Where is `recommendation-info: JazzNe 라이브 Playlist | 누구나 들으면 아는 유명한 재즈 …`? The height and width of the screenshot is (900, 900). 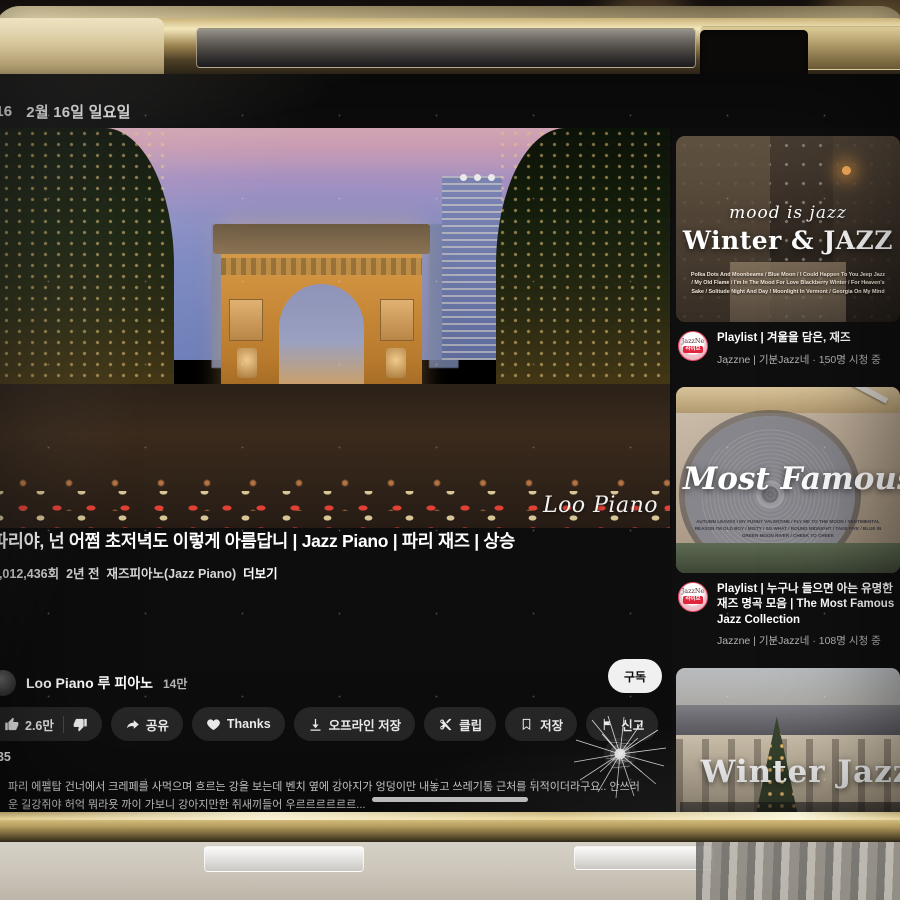 recommendation-info: JazzNe 라이브 Playlist | 누구나 들으면 아는 유명한 재즈 … is located at coordinates (786, 617).